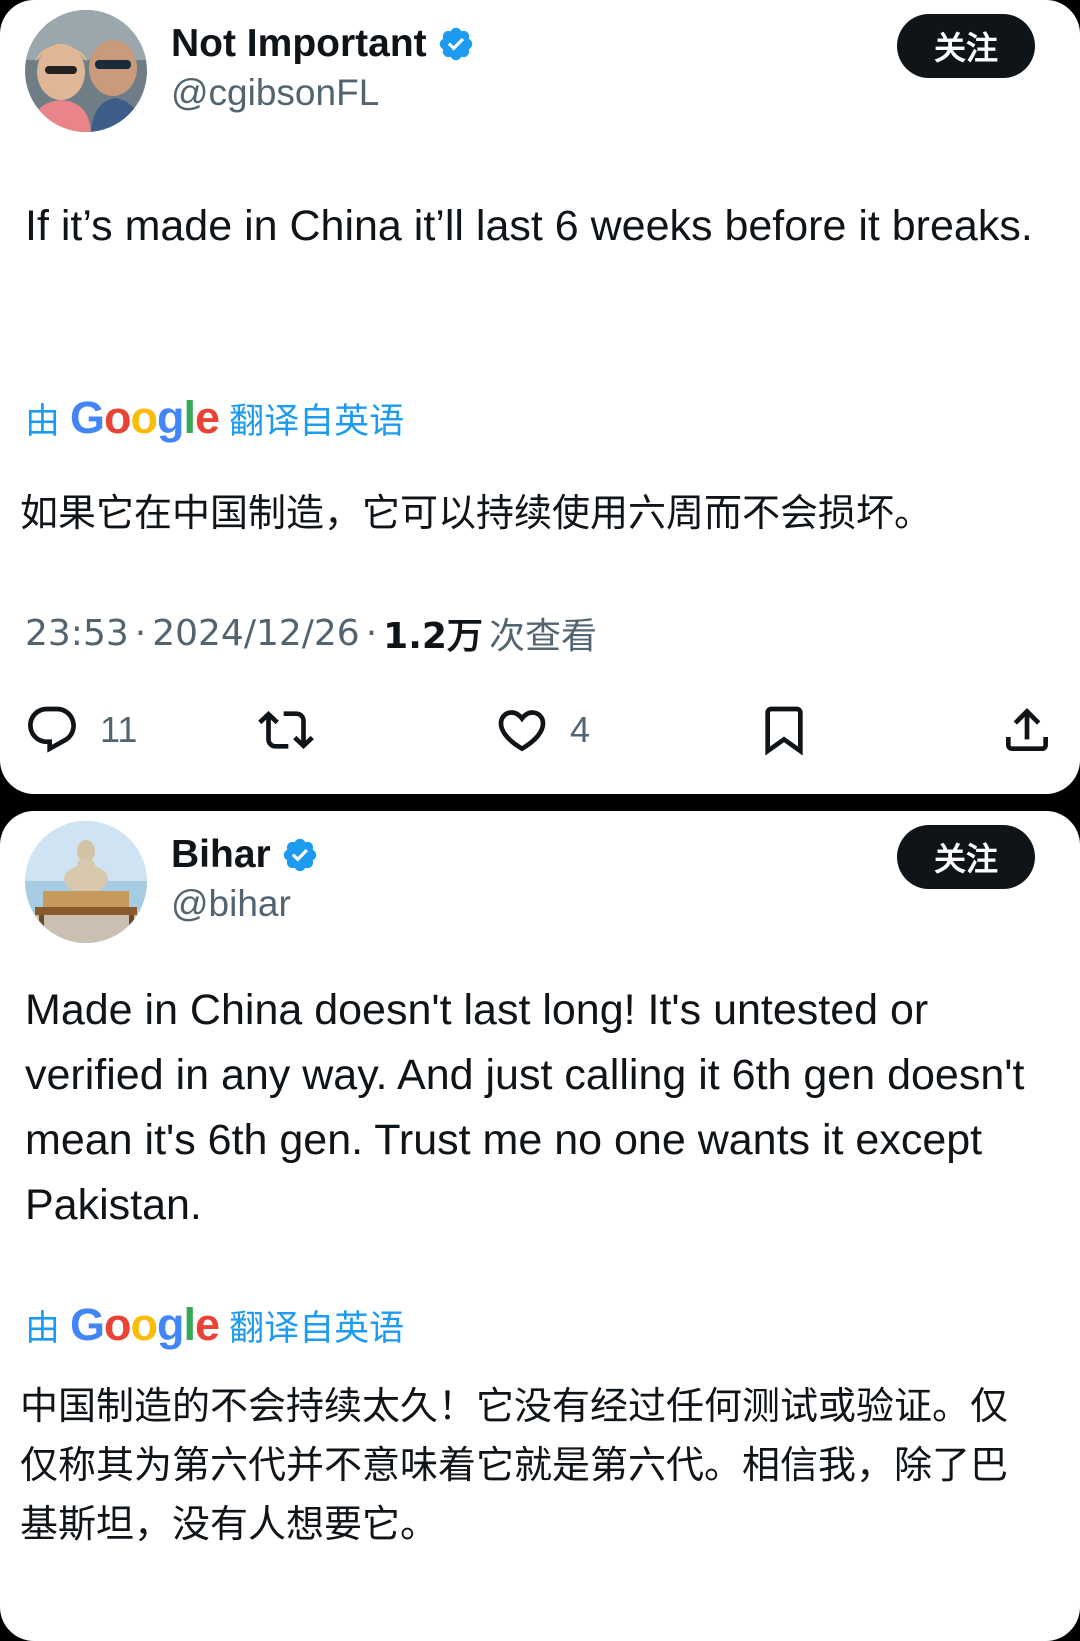 This screenshot has height=1641, width=1080. I want to click on reply-icon, so click(52, 729).